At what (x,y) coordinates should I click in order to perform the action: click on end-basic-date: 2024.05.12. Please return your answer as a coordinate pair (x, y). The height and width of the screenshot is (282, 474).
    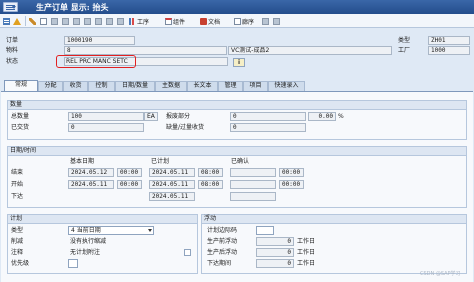
    Looking at the image, I should click on (91, 172).